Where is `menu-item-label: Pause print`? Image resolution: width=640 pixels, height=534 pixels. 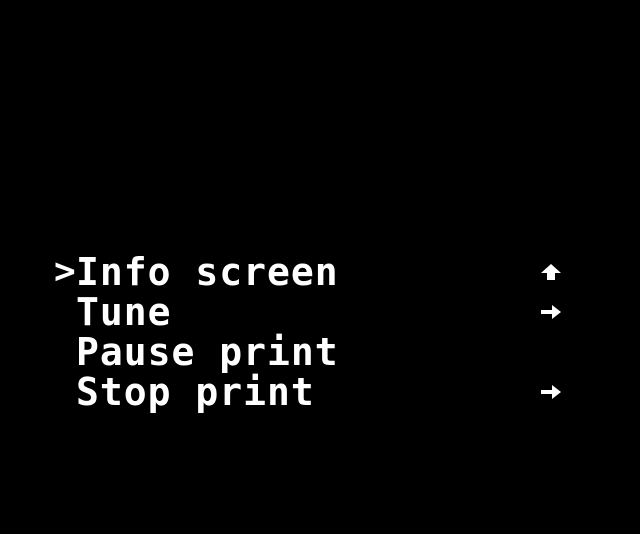 menu-item-label: Pause print is located at coordinates (207, 352).